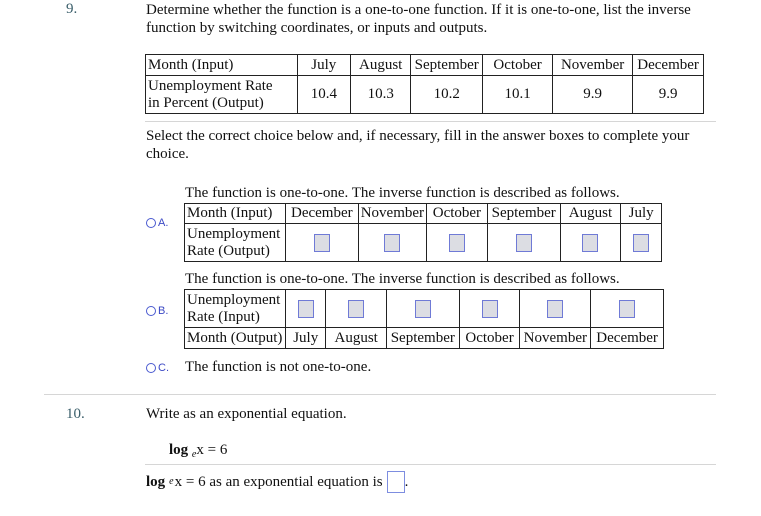  What do you see at coordinates (246, 414) in the screenshot?
I see `question-10-prompt: Write as an exponential equation.` at bounding box center [246, 414].